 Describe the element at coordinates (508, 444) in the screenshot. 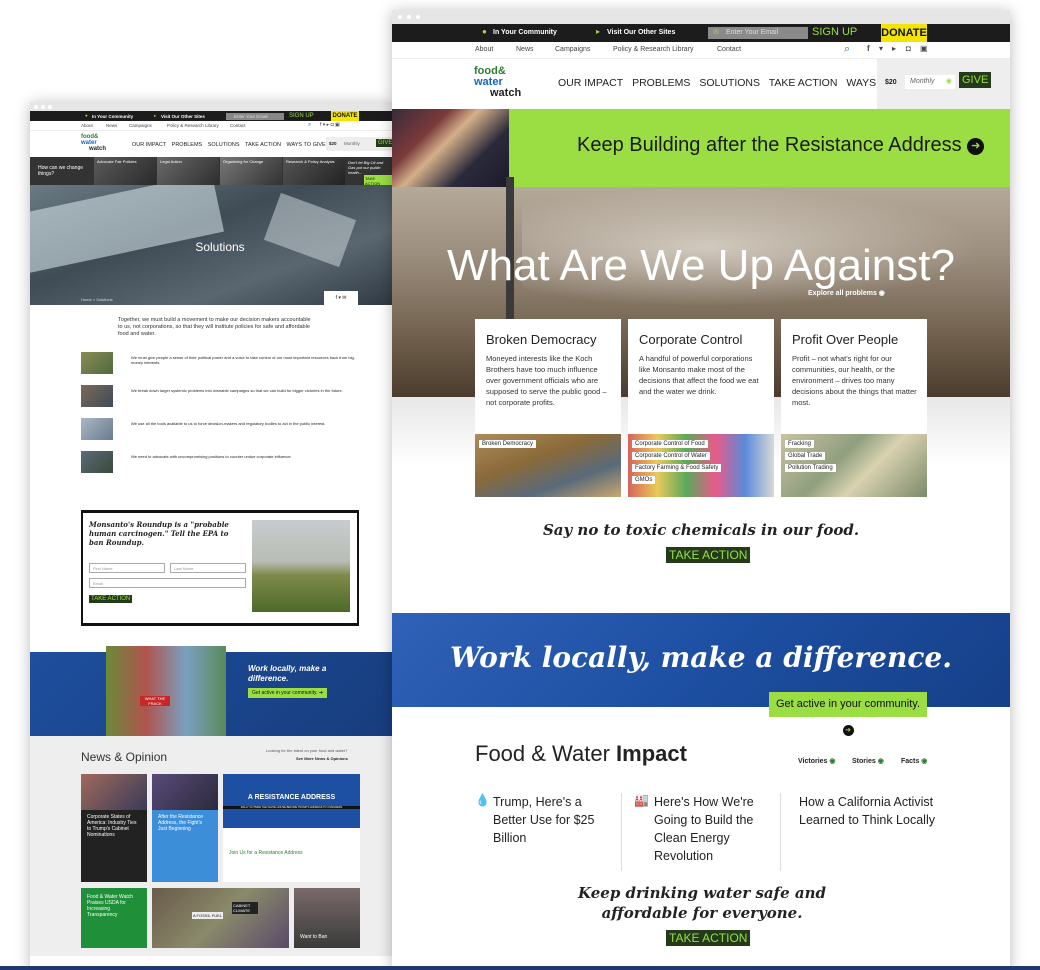

I see `card-tag: Broken Democracy` at that location.